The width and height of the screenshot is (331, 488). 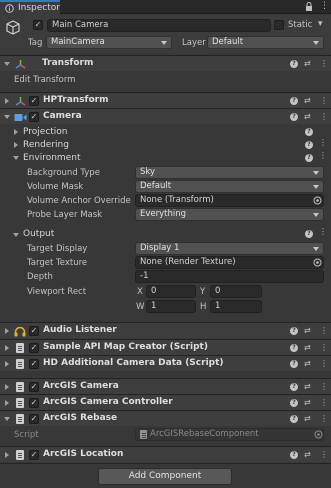 What do you see at coordinates (109, 42) in the screenshot?
I see `tag-dropdown: MainCamera` at bounding box center [109, 42].